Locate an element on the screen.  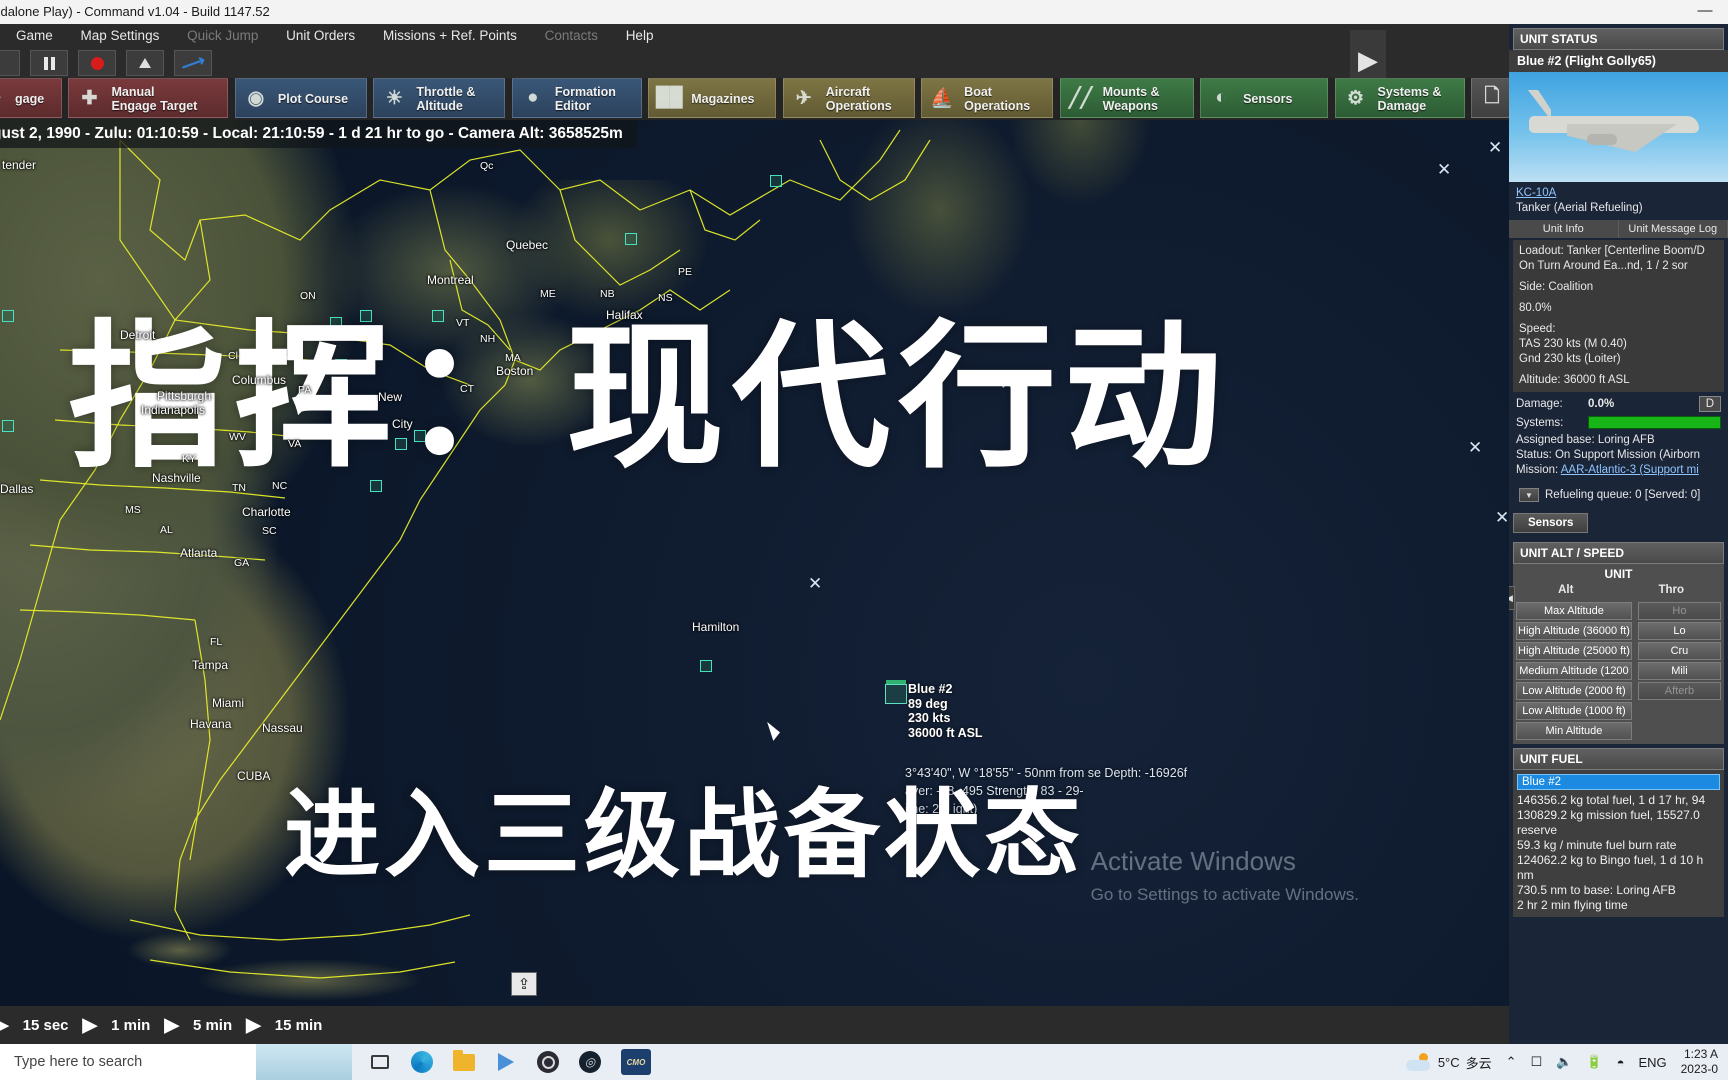
edge-browser-icon is located at coordinates (422, 1062).